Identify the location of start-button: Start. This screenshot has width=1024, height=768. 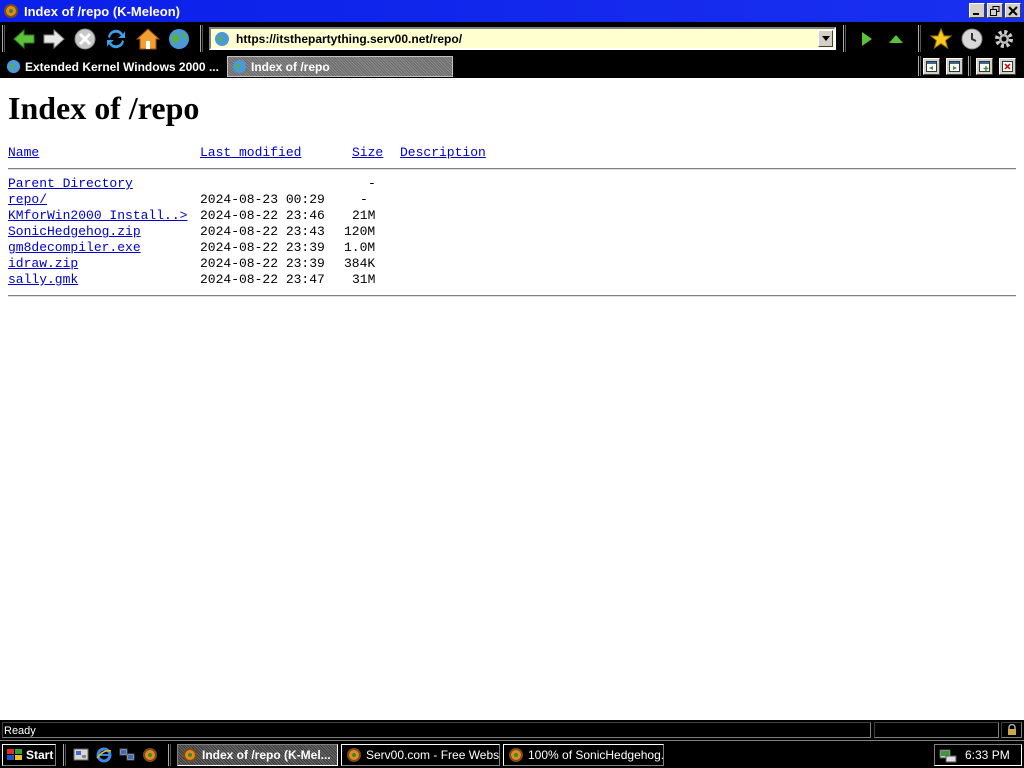
(29, 755).